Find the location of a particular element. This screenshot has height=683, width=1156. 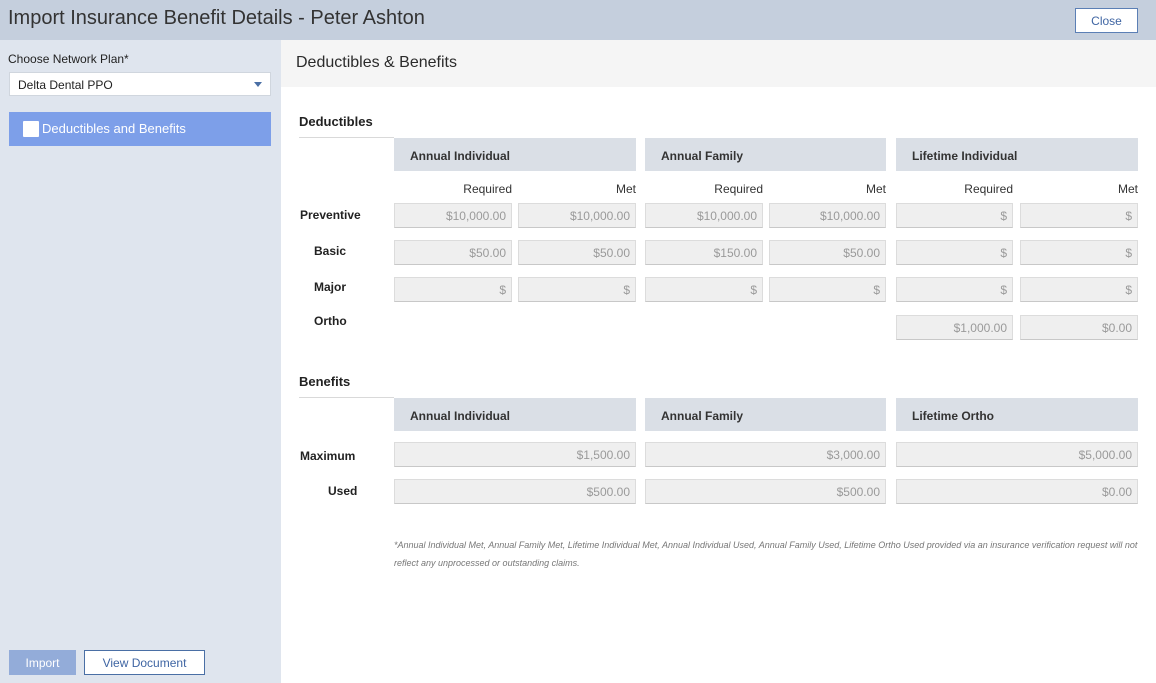

close-button: Close is located at coordinates (1106, 20).